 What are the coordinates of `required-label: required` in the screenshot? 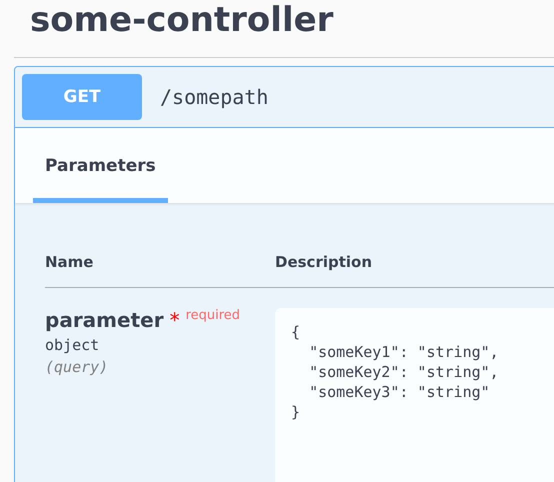 It's located at (213, 315).